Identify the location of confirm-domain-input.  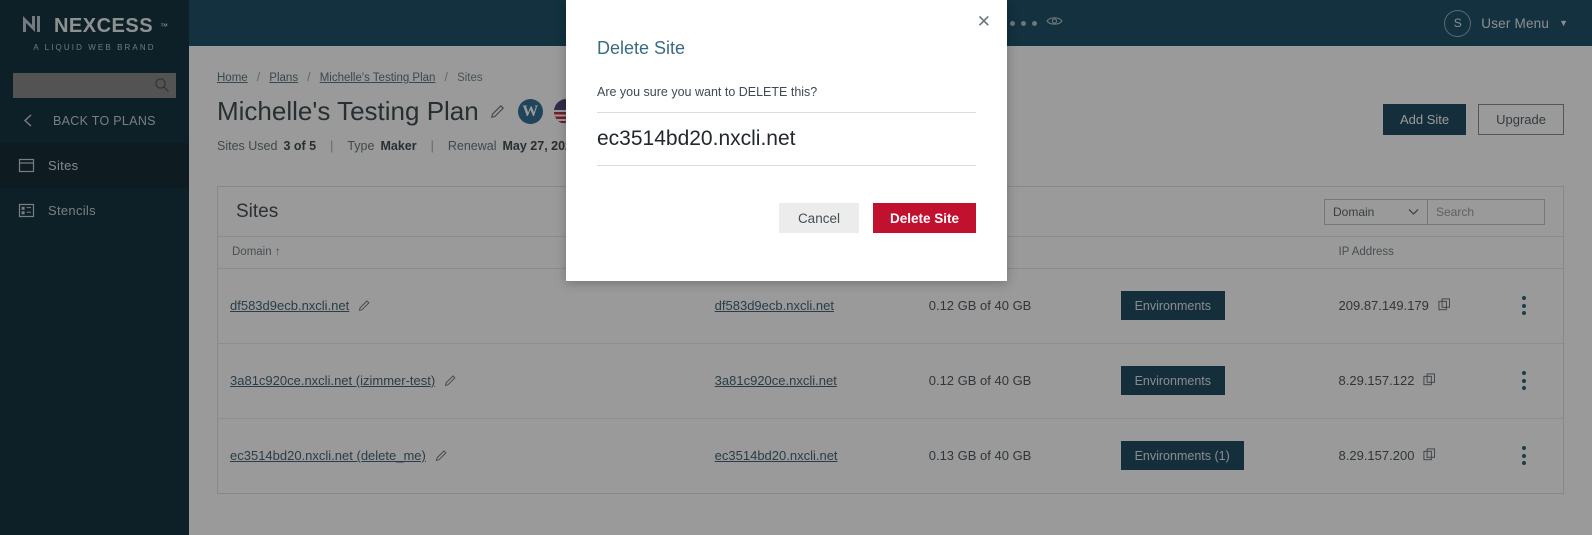
(786, 139).